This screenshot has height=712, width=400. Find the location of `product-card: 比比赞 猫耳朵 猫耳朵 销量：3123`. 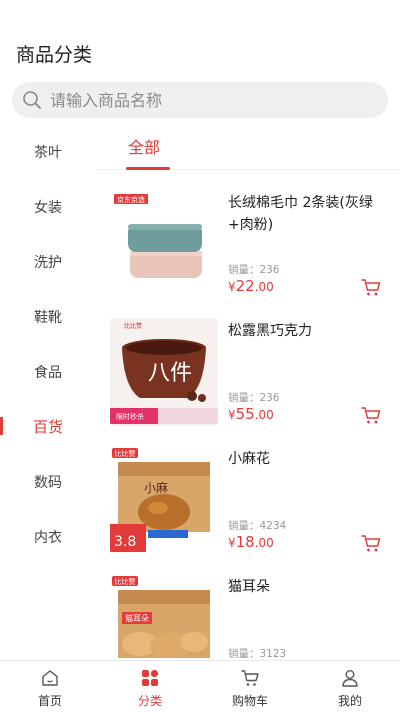

product-card: 比比赞 猫耳朵 猫耳朵 销量：3123 is located at coordinates (248, 611).